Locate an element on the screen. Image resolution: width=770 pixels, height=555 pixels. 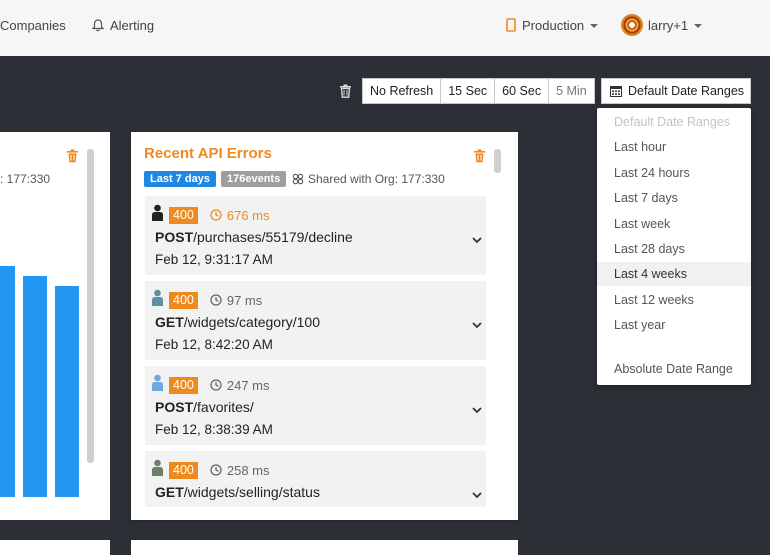
refresh-interval-group: No Refresh 15 Sec 60 Sec 5 Min is located at coordinates (478, 91).